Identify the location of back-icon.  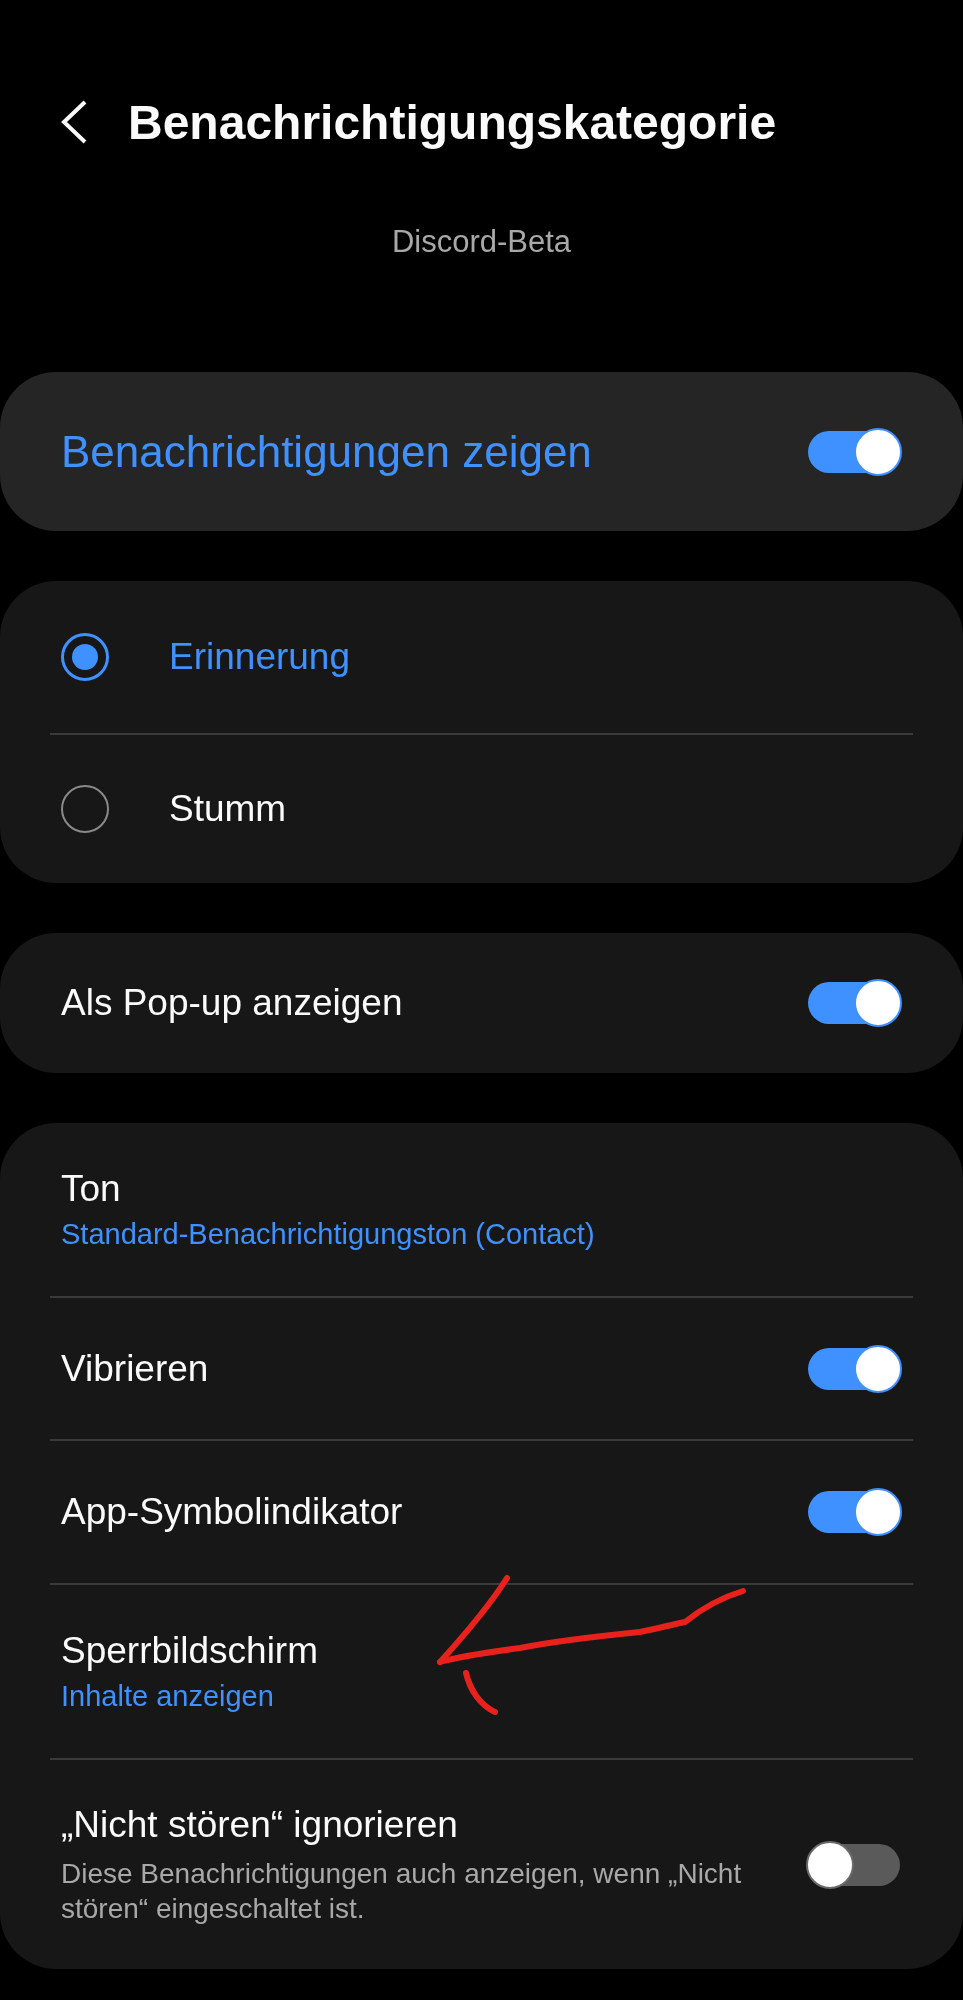
(74, 122).